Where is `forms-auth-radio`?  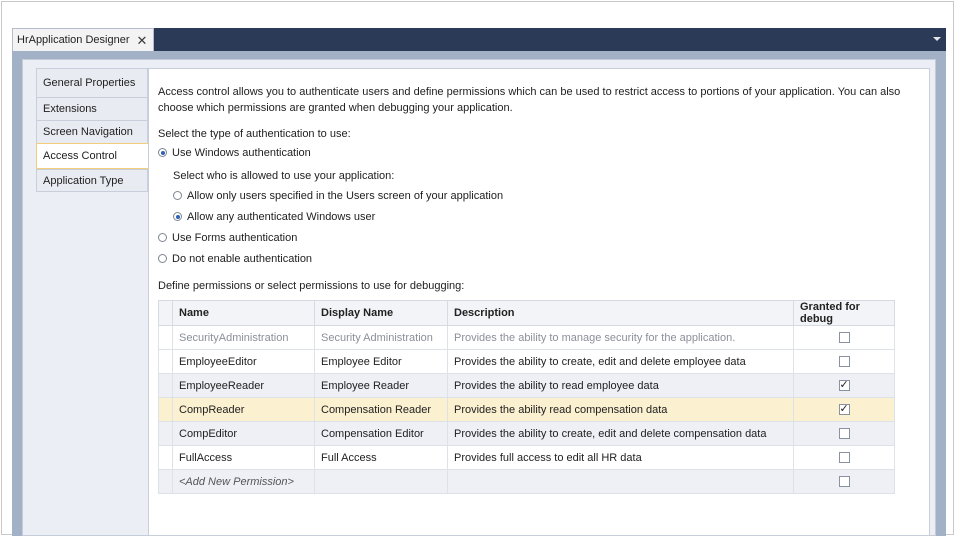 forms-auth-radio is located at coordinates (162, 237).